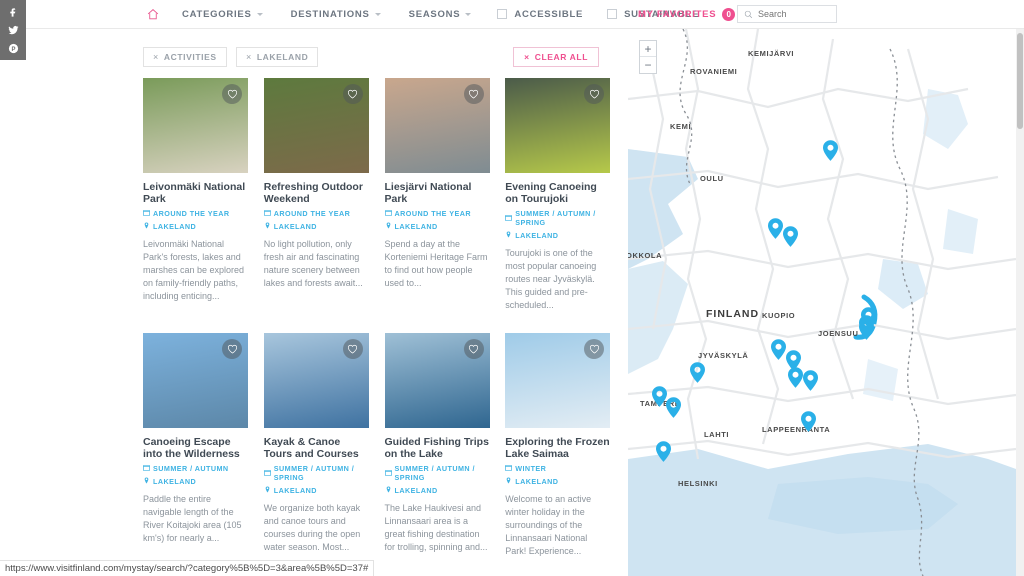 The image size is (1024, 576). I want to click on search-icon, so click(748, 14).